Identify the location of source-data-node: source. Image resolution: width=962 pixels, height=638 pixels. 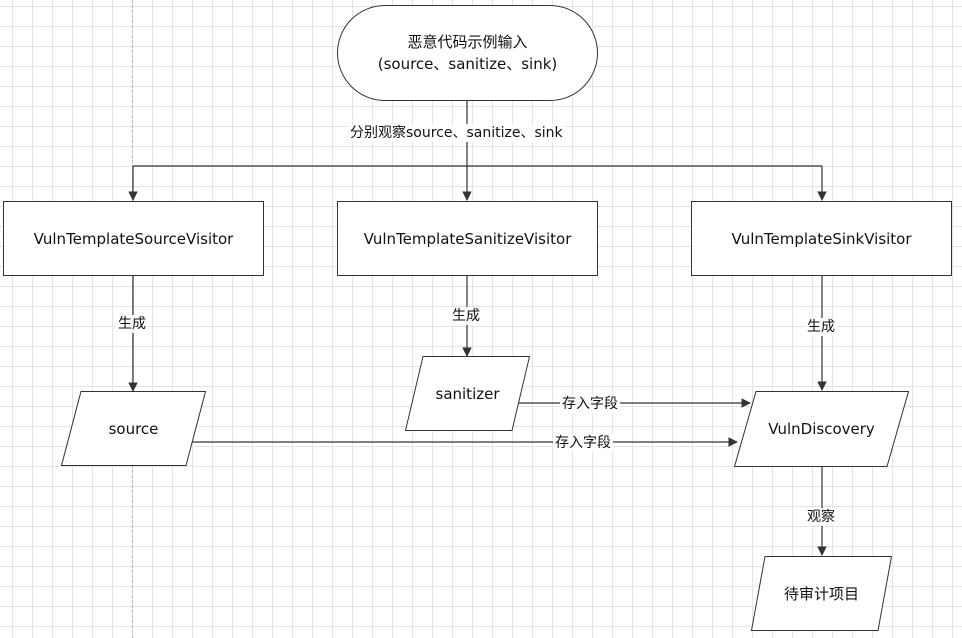
(133, 428).